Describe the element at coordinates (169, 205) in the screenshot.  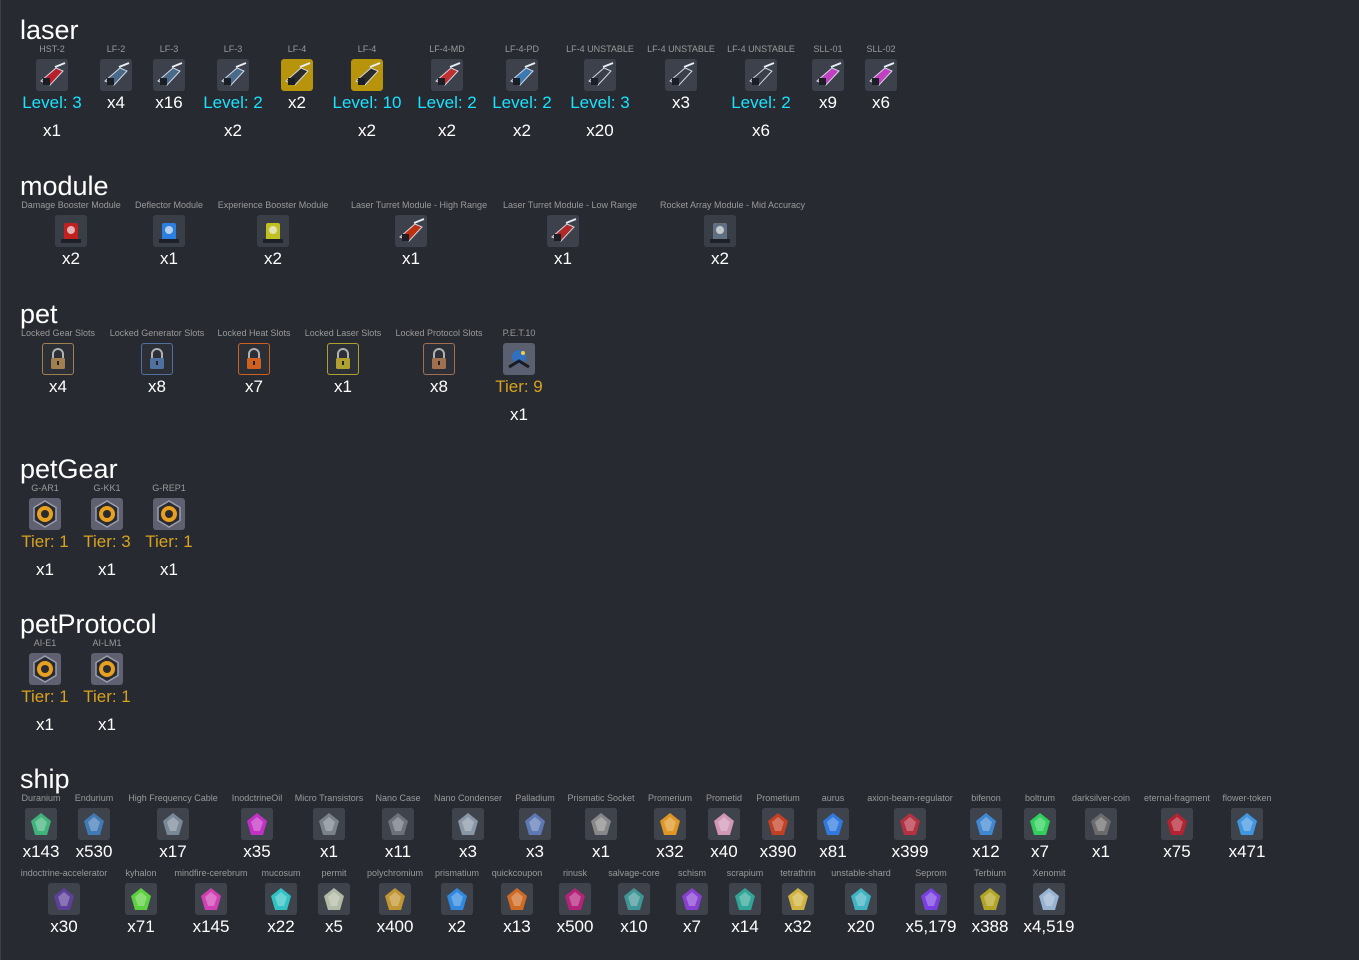
I see `item-name: Deflector Module` at that location.